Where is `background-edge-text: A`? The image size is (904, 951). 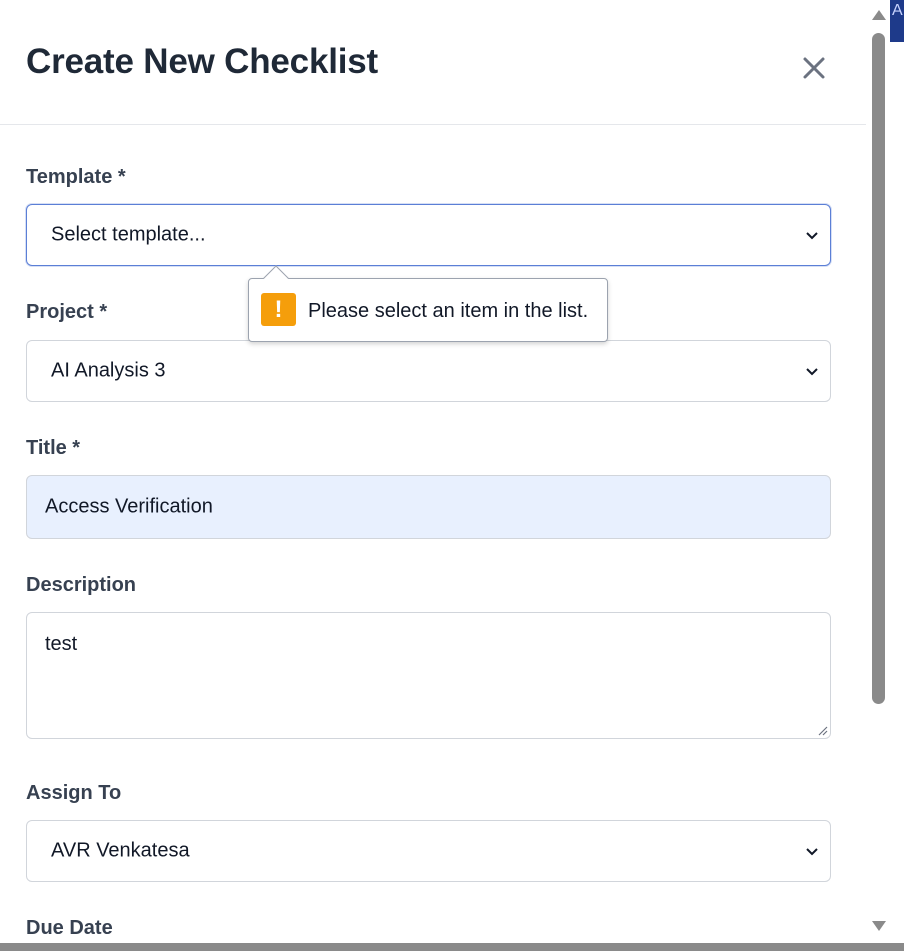 background-edge-text: A is located at coordinates (897, 10).